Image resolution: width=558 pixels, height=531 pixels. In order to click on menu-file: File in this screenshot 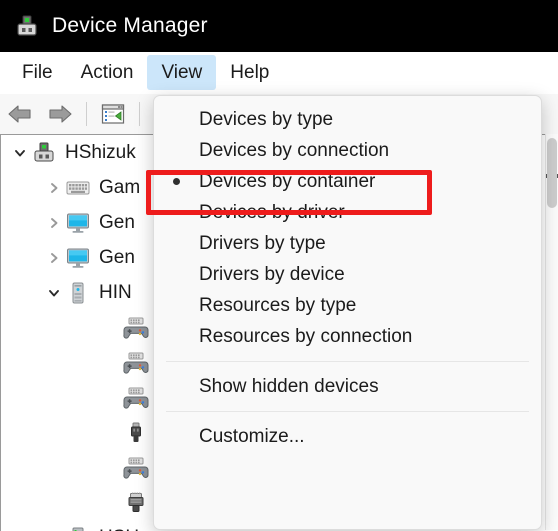, I will do `click(37, 72)`.